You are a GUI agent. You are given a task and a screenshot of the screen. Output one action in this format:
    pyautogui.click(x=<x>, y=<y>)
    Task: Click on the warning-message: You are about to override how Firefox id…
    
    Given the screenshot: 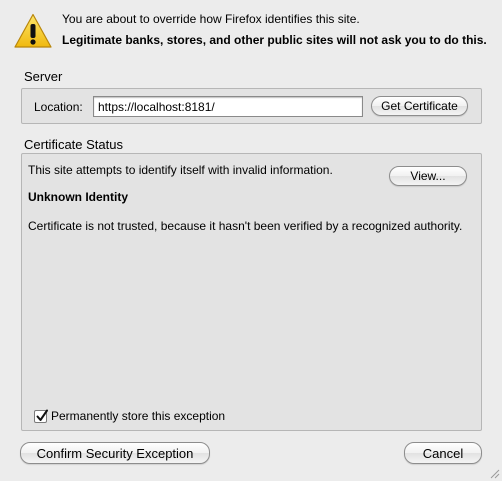 What is the action you would take?
    pyautogui.click(x=211, y=19)
    